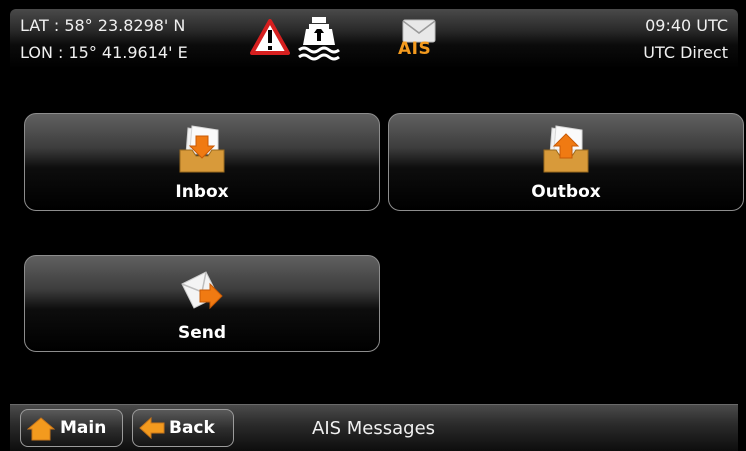 The height and width of the screenshot is (451, 746). Describe the element at coordinates (566, 192) in the screenshot. I see `outbox-label: Outbox` at that location.